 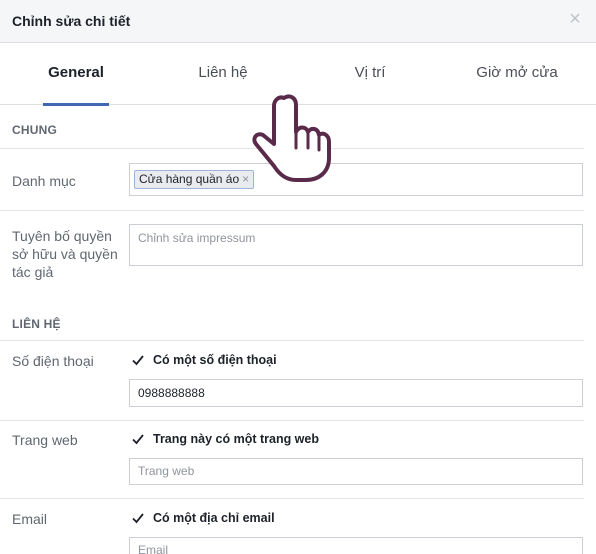 I want to click on phone-value: 0988888888, so click(x=171, y=393).